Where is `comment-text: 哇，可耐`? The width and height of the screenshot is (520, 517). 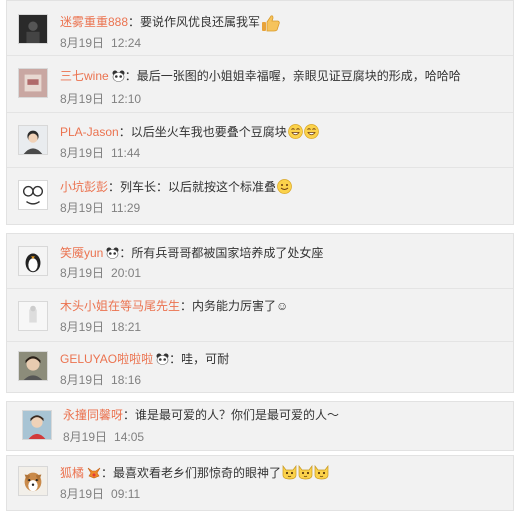
comment-text: 哇，可耐 is located at coordinates (205, 359).